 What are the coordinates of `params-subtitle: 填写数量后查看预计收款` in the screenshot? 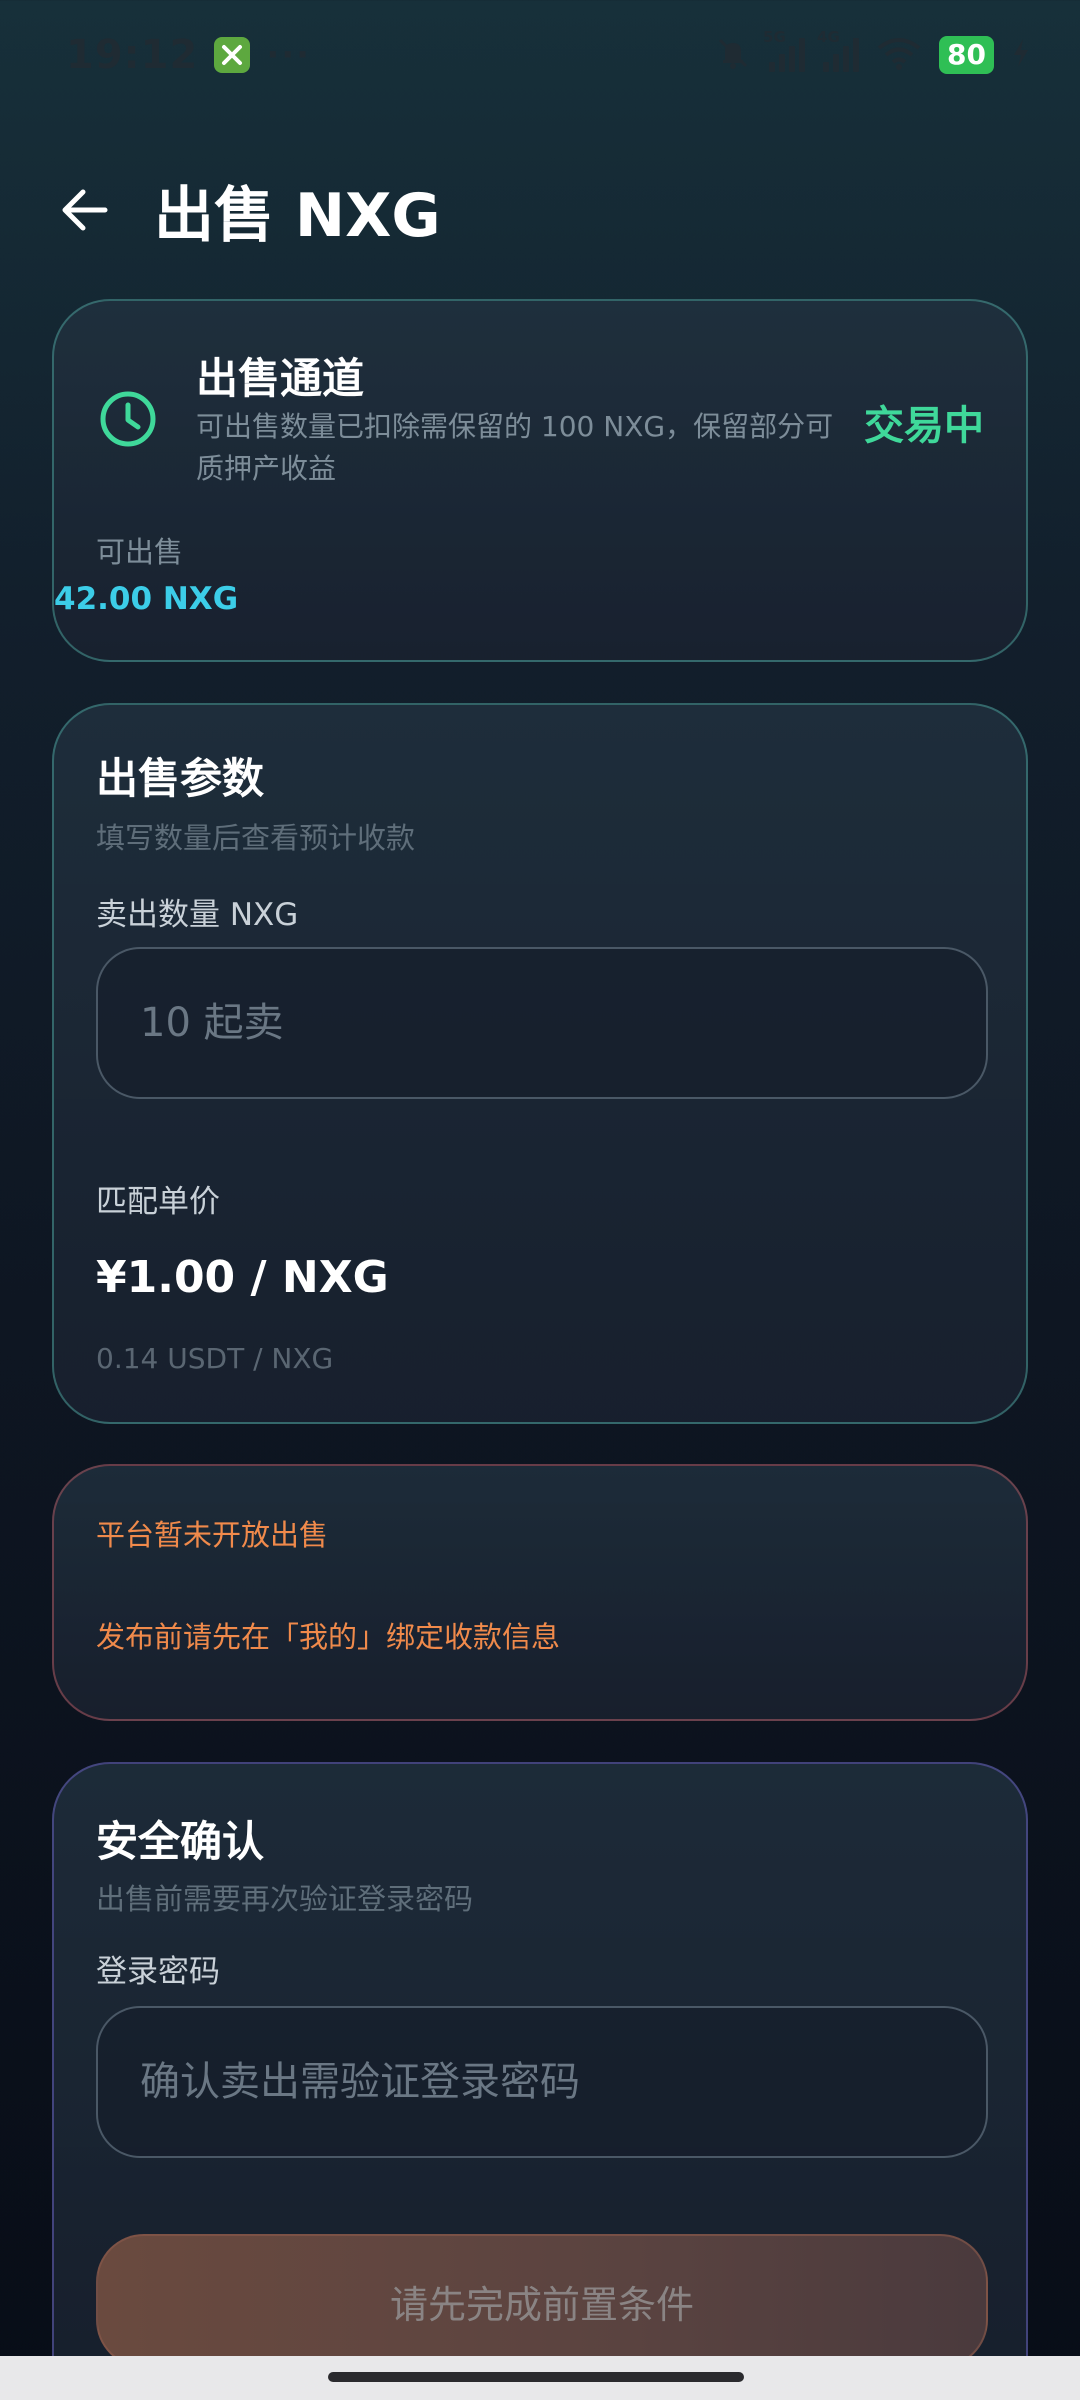 It's located at (256, 838).